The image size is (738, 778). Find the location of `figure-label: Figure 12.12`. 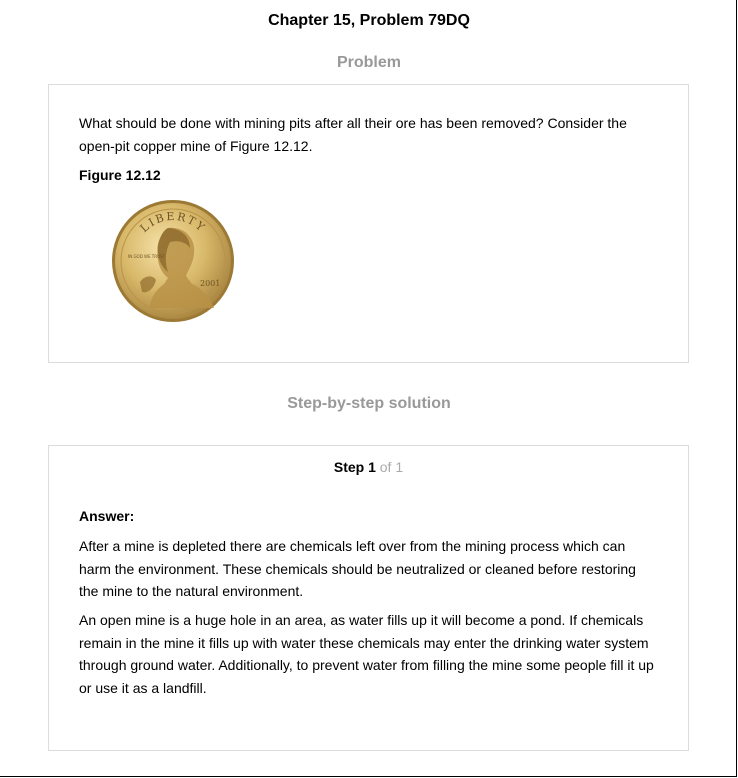

figure-label: Figure 12.12 is located at coordinates (120, 175).